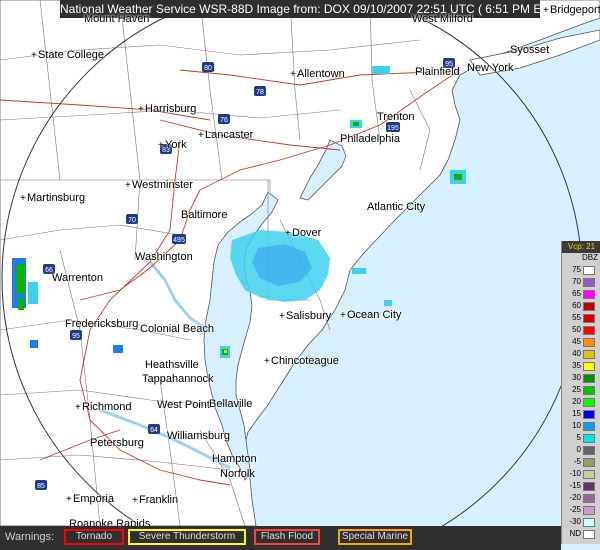  I want to click on city-name: Williamsburg, so click(198, 436).